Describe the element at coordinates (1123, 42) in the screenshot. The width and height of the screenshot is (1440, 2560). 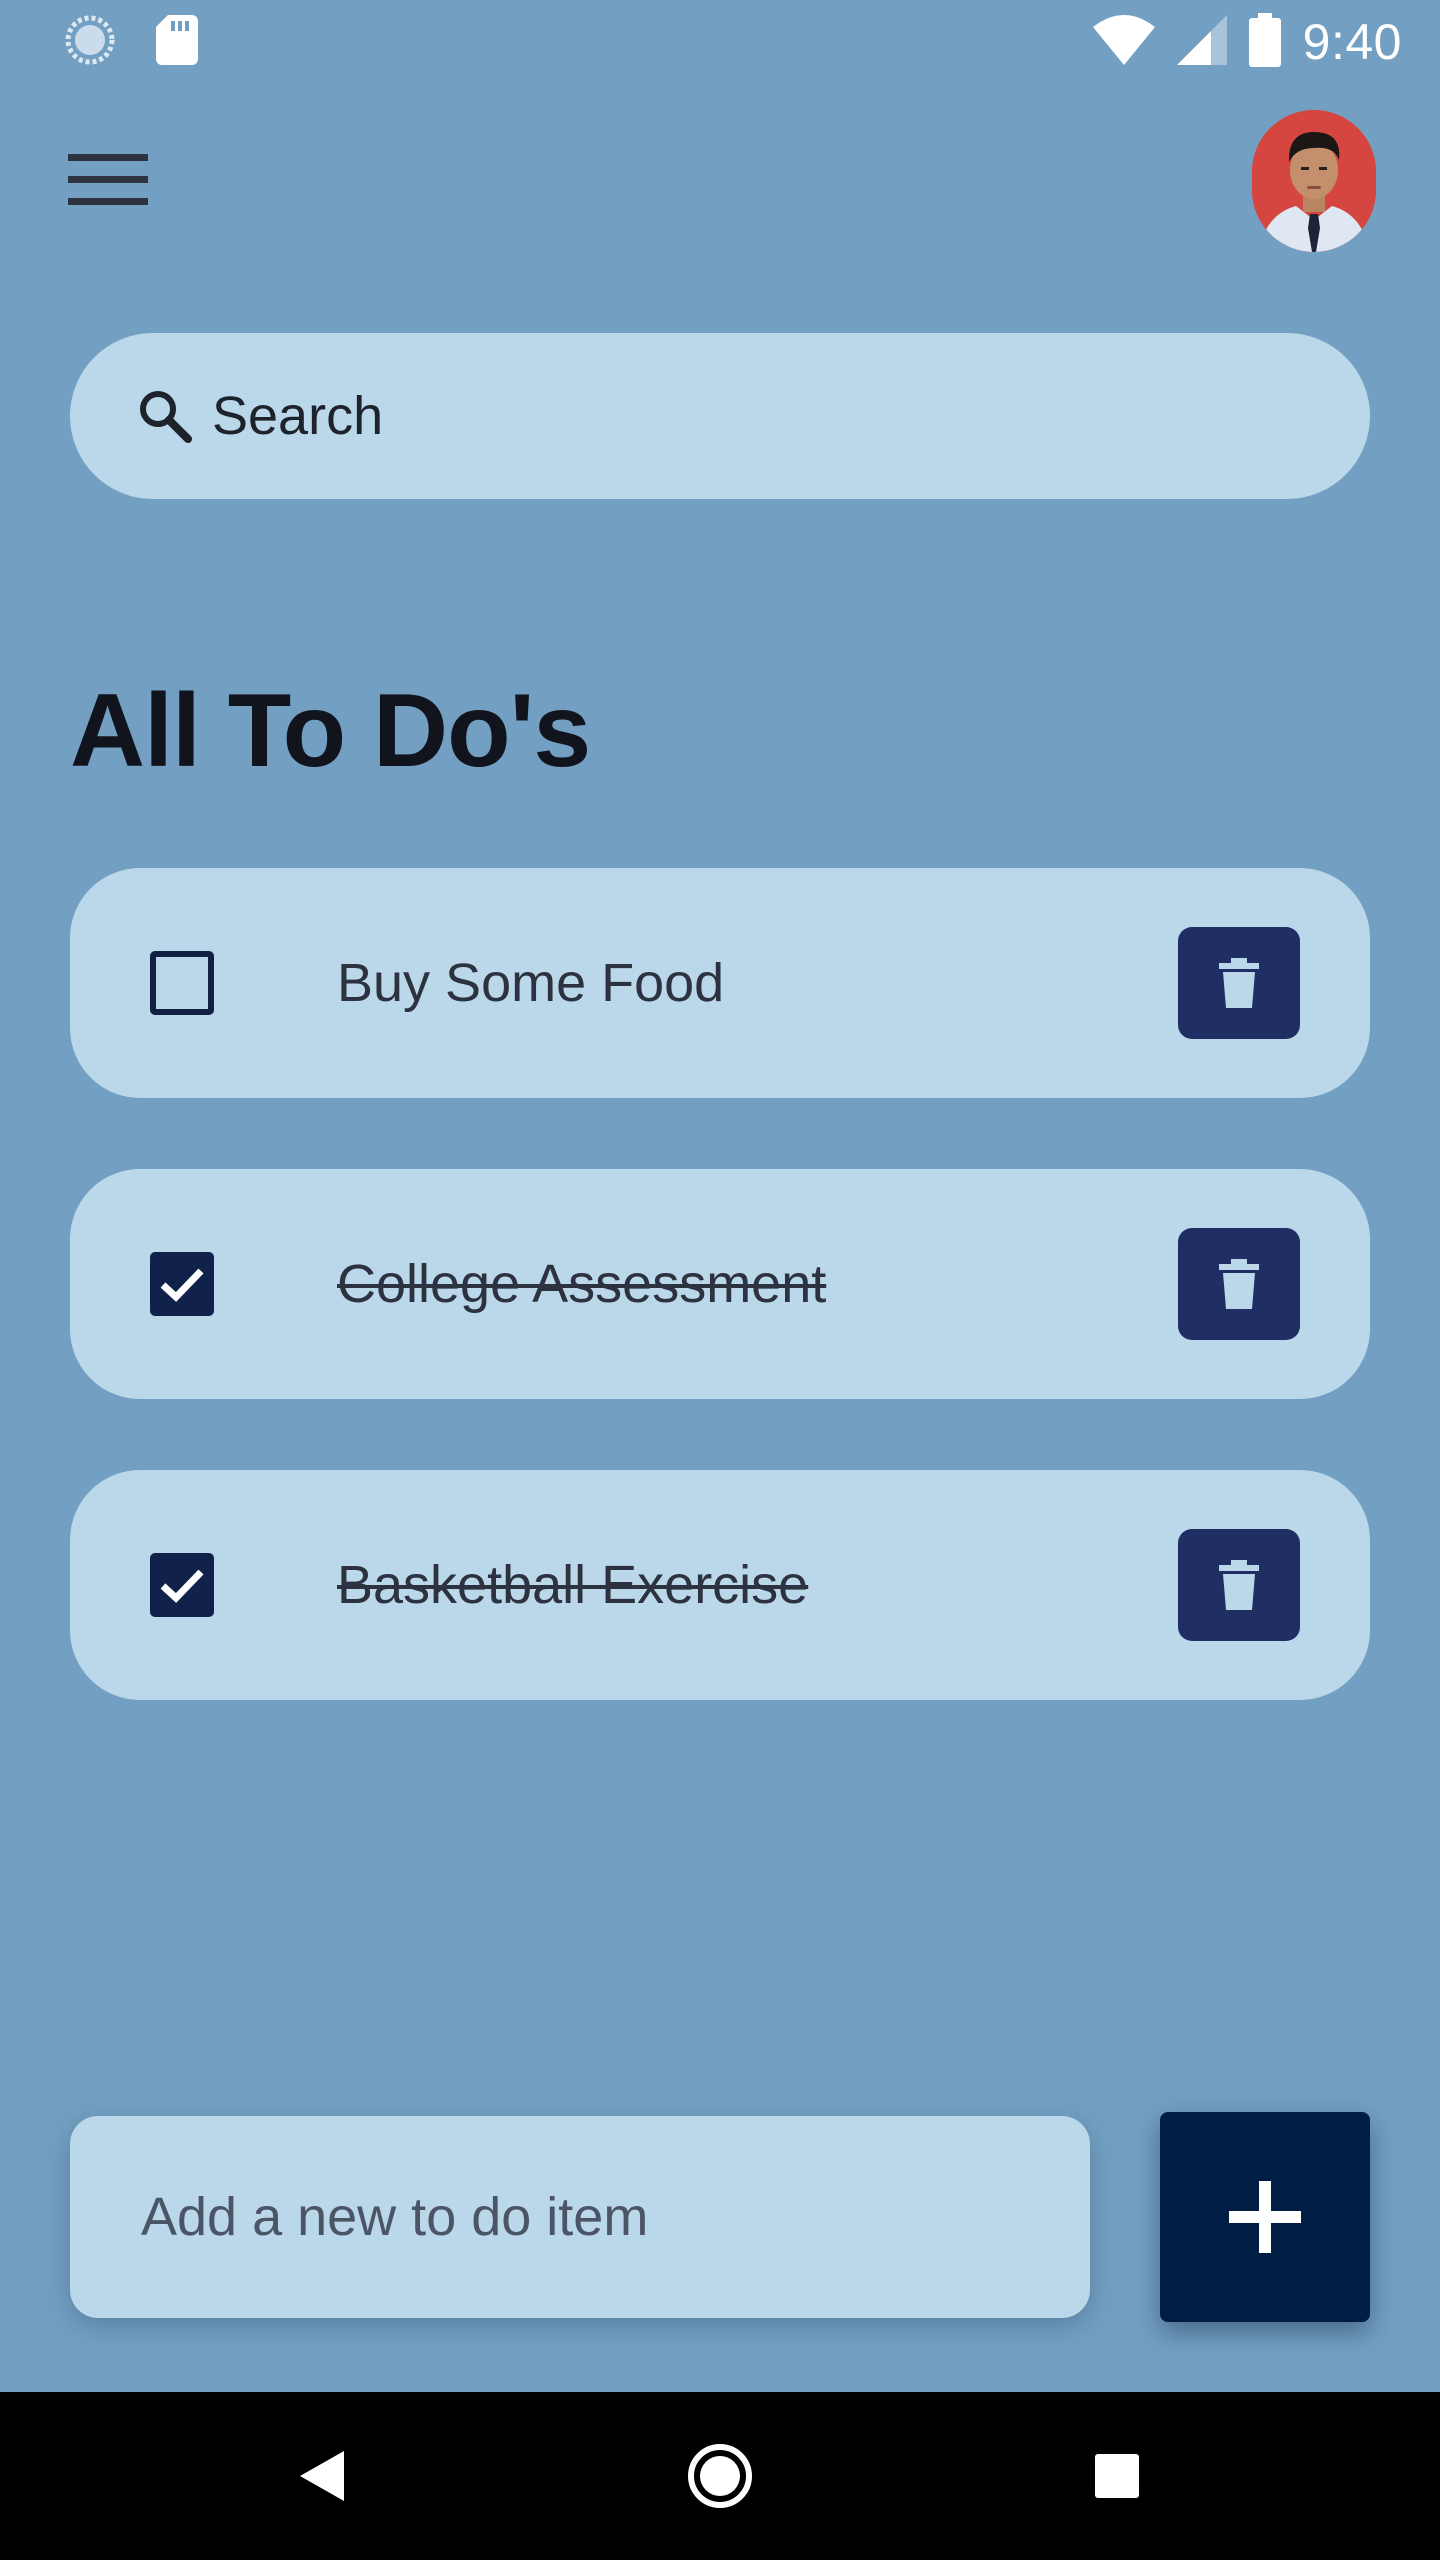
I see `wifi-icon` at that location.